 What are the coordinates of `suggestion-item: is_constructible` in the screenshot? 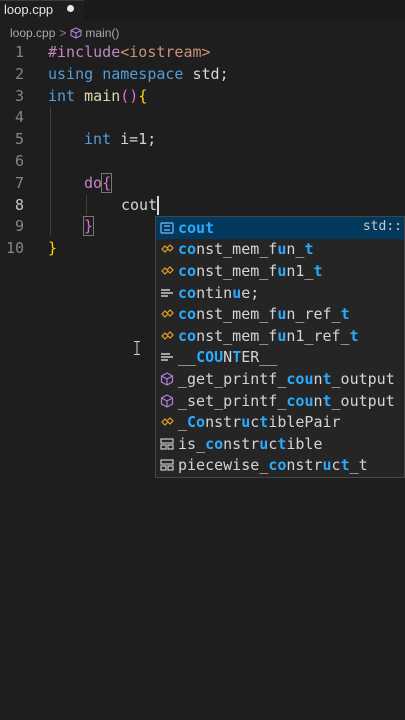 It's located at (280, 444).